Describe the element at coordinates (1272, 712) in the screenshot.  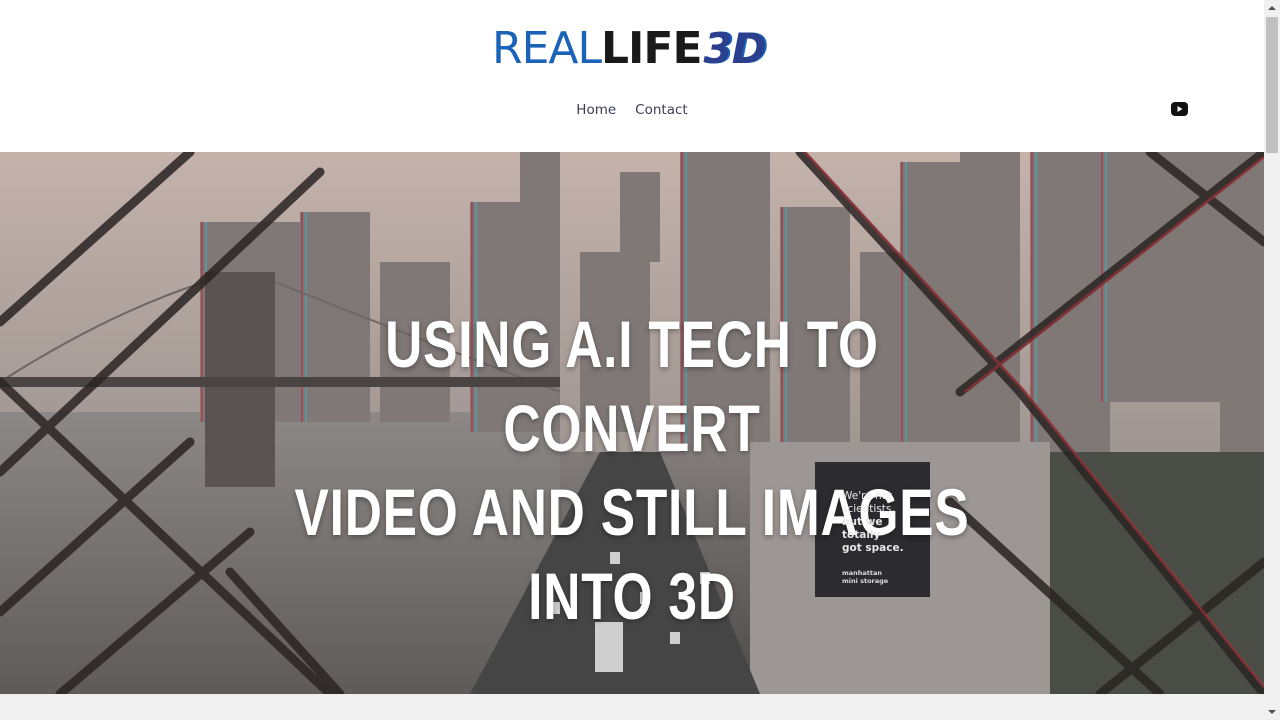
I see `scroll-down-arrow-icon` at that location.